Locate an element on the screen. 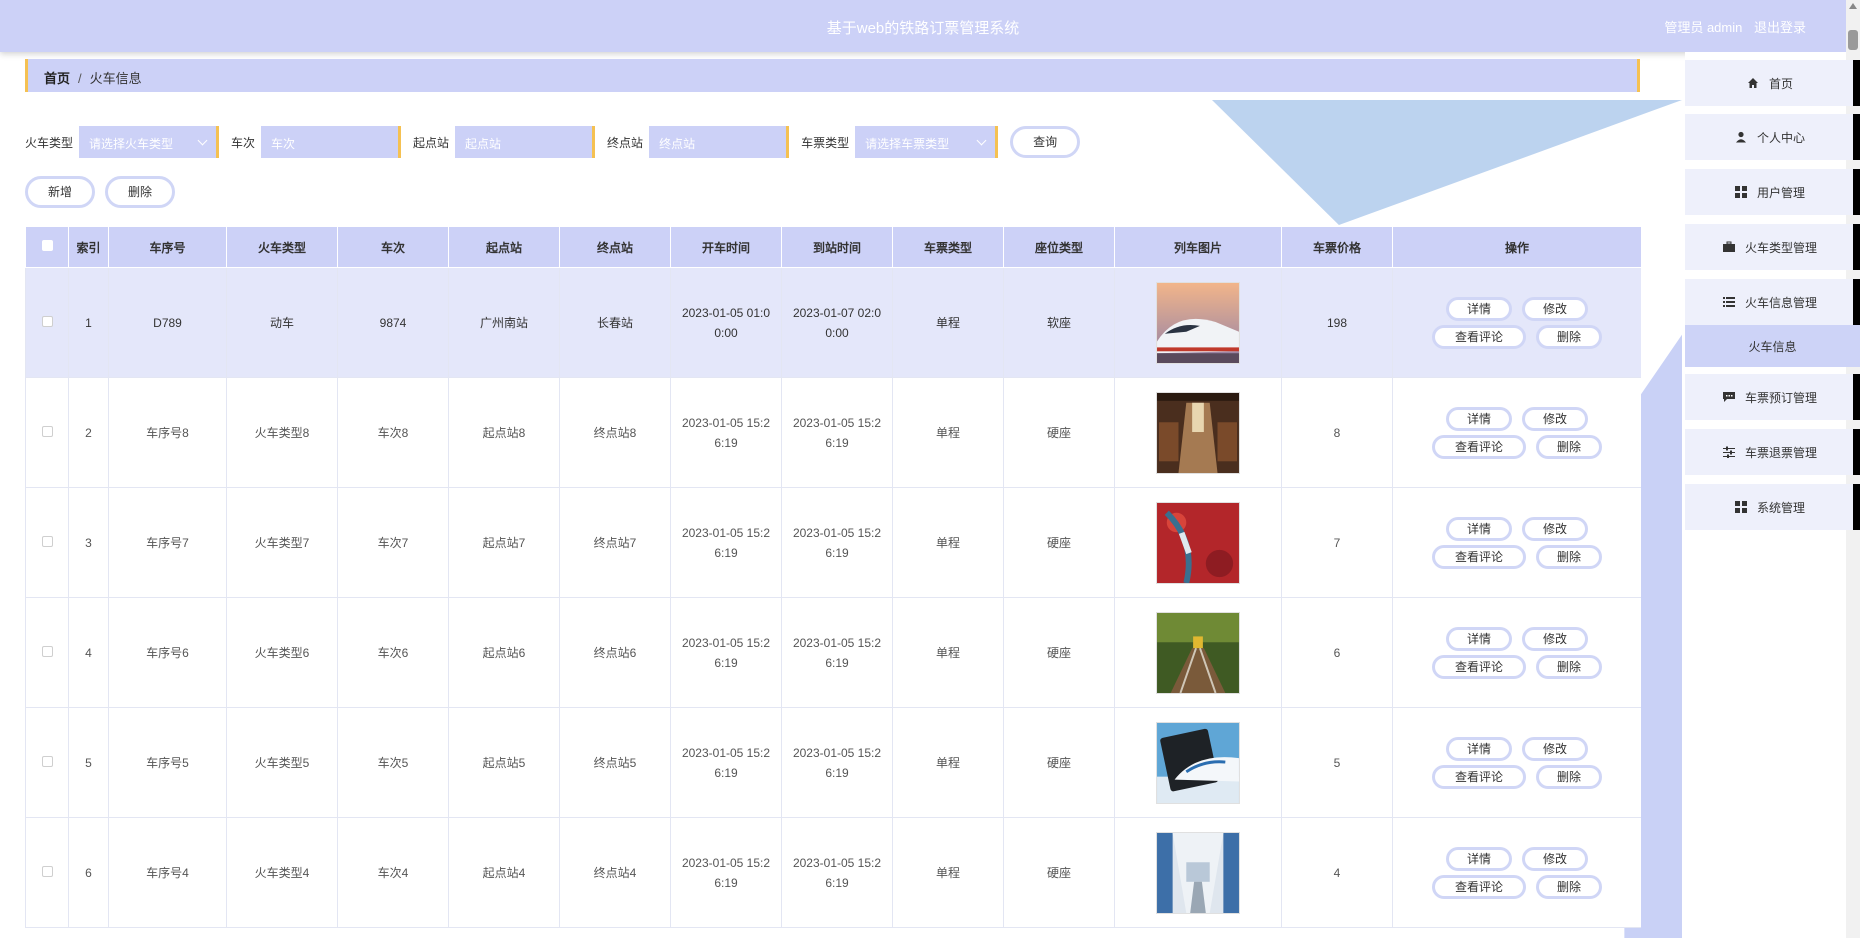 The height and width of the screenshot is (938, 1860). sidebar-item-users: 用户管理 is located at coordinates (1772, 192).